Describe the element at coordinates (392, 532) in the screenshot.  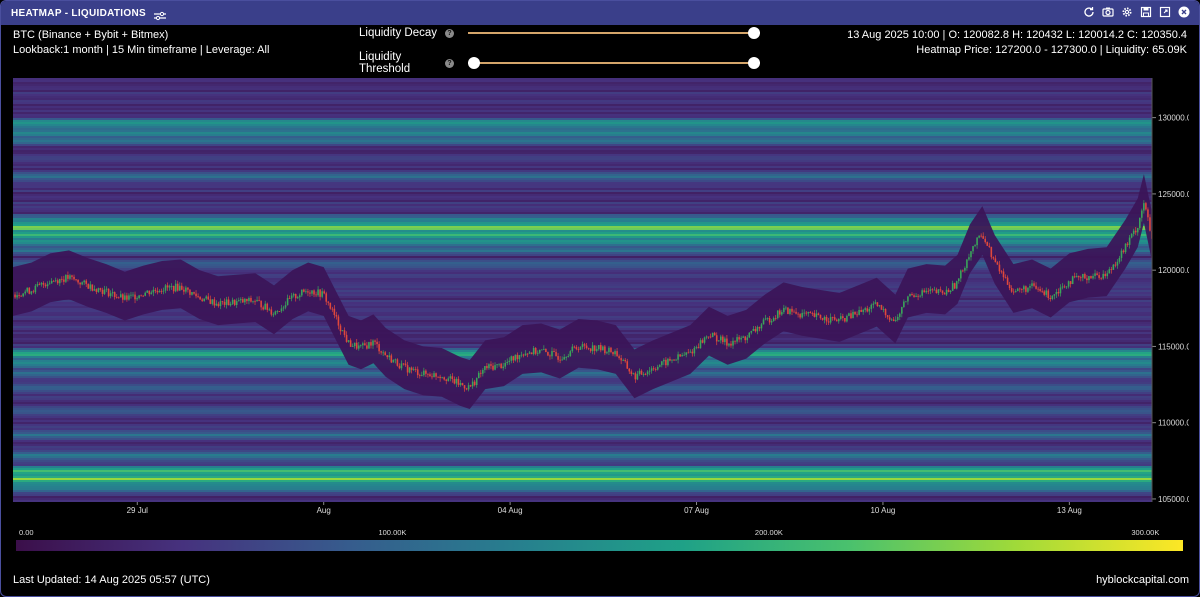
I see `colorbar-tick-label: 100.00K` at that location.